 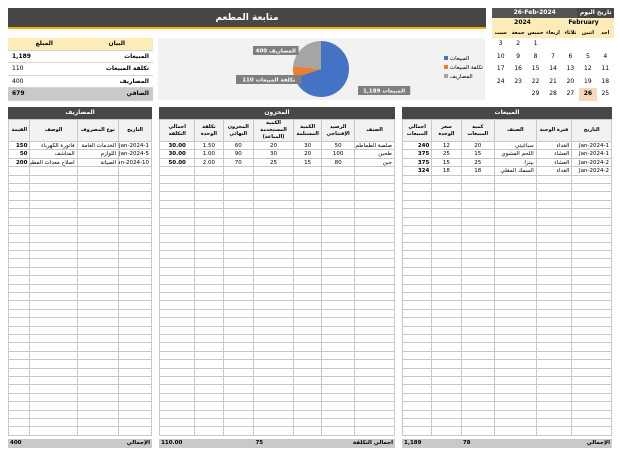 What do you see at coordinates (515, 171) in the screenshot?
I see `sales-cell: السمك المقلي` at bounding box center [515, 171].